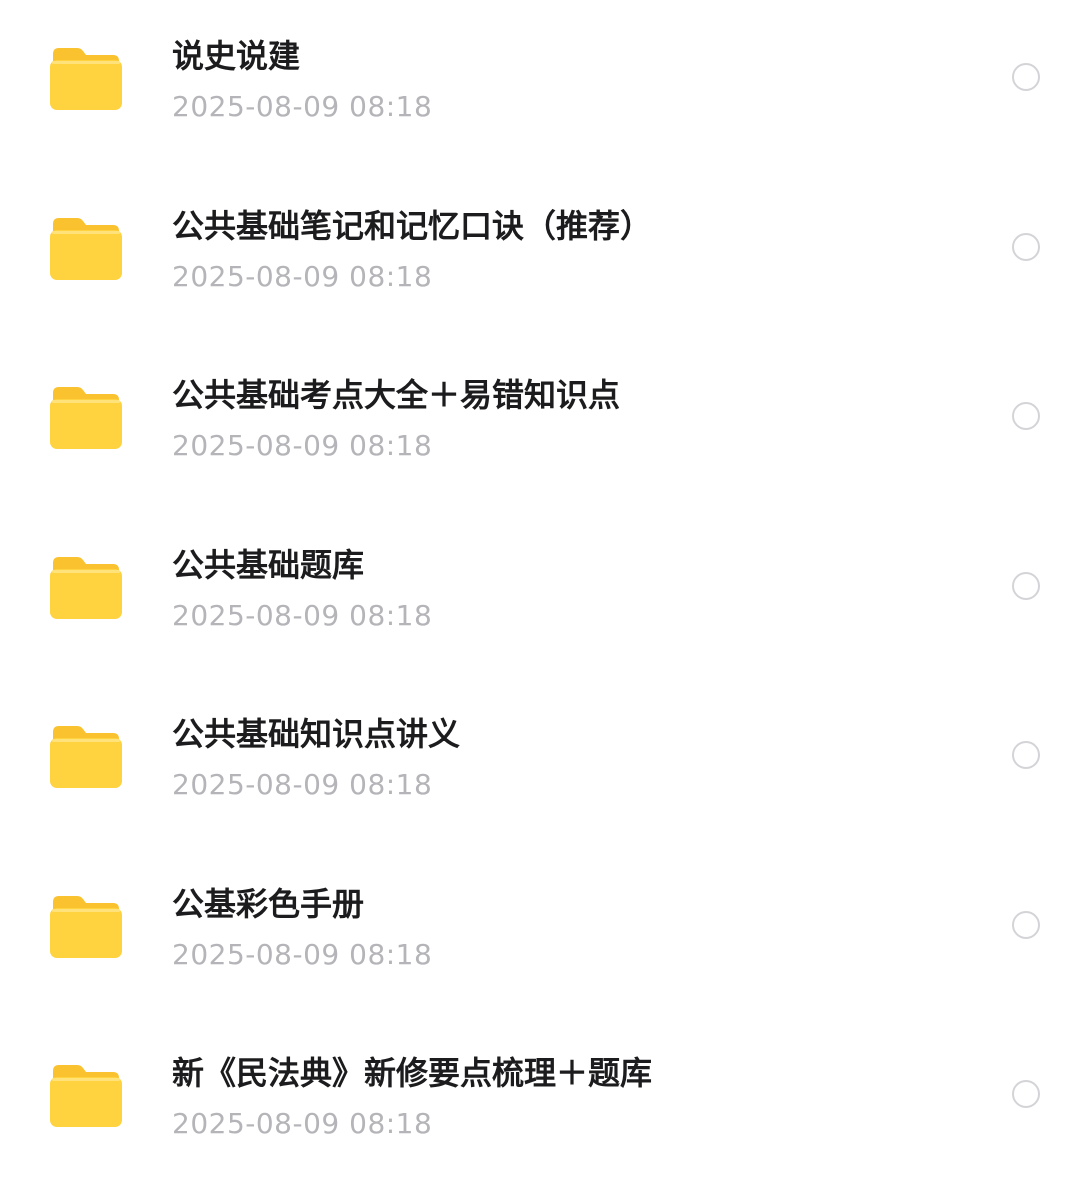 Image resolution: width=1080 pixels, height=1187 pixels. Describe the element at coordinates (540, 763) in the screenshot. I see `file-row: 公共基础知识点讲义 2025-08-09 08:18` at that location.